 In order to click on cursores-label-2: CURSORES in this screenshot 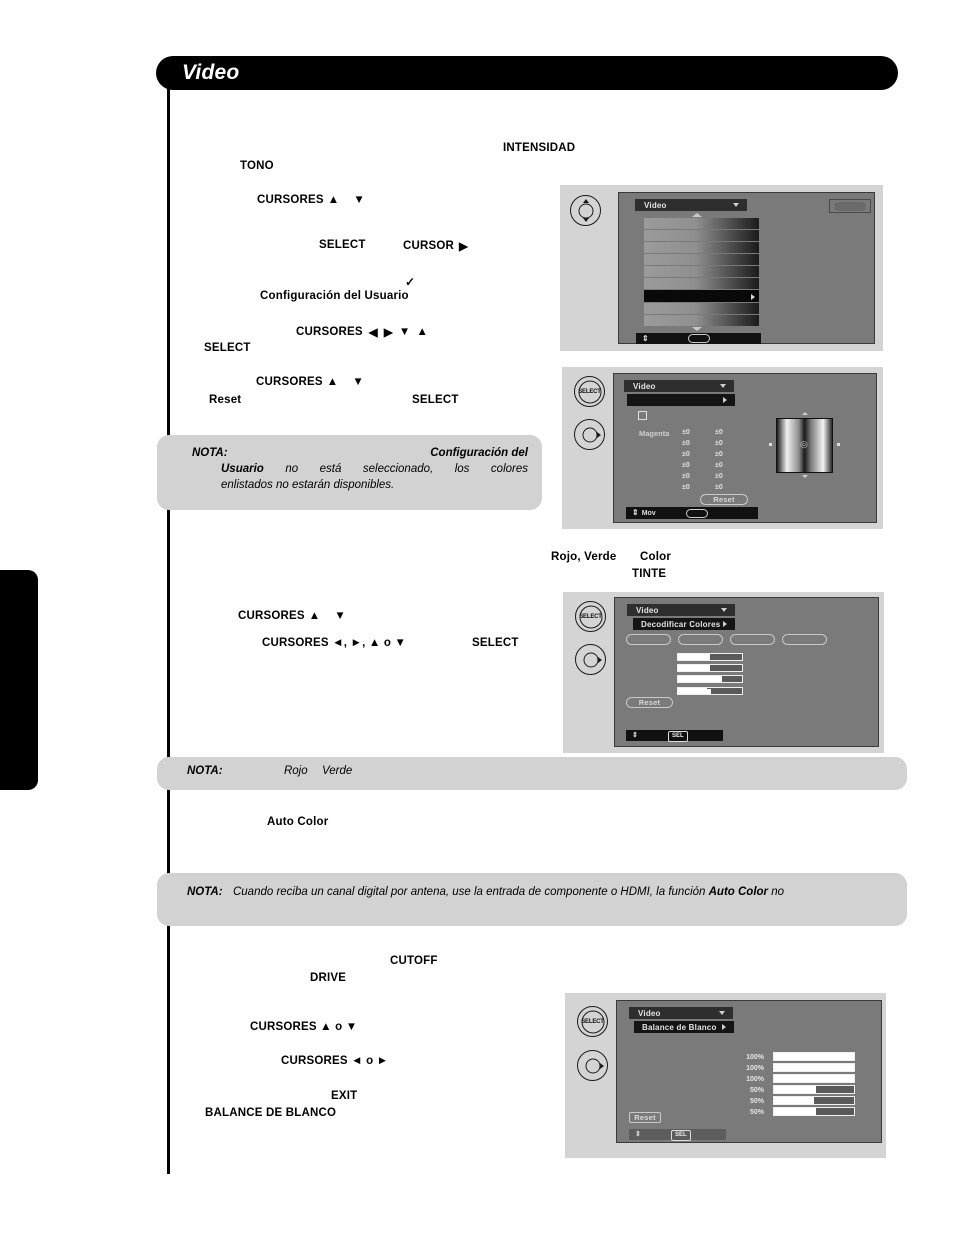, I will do `click(329, 332)`.